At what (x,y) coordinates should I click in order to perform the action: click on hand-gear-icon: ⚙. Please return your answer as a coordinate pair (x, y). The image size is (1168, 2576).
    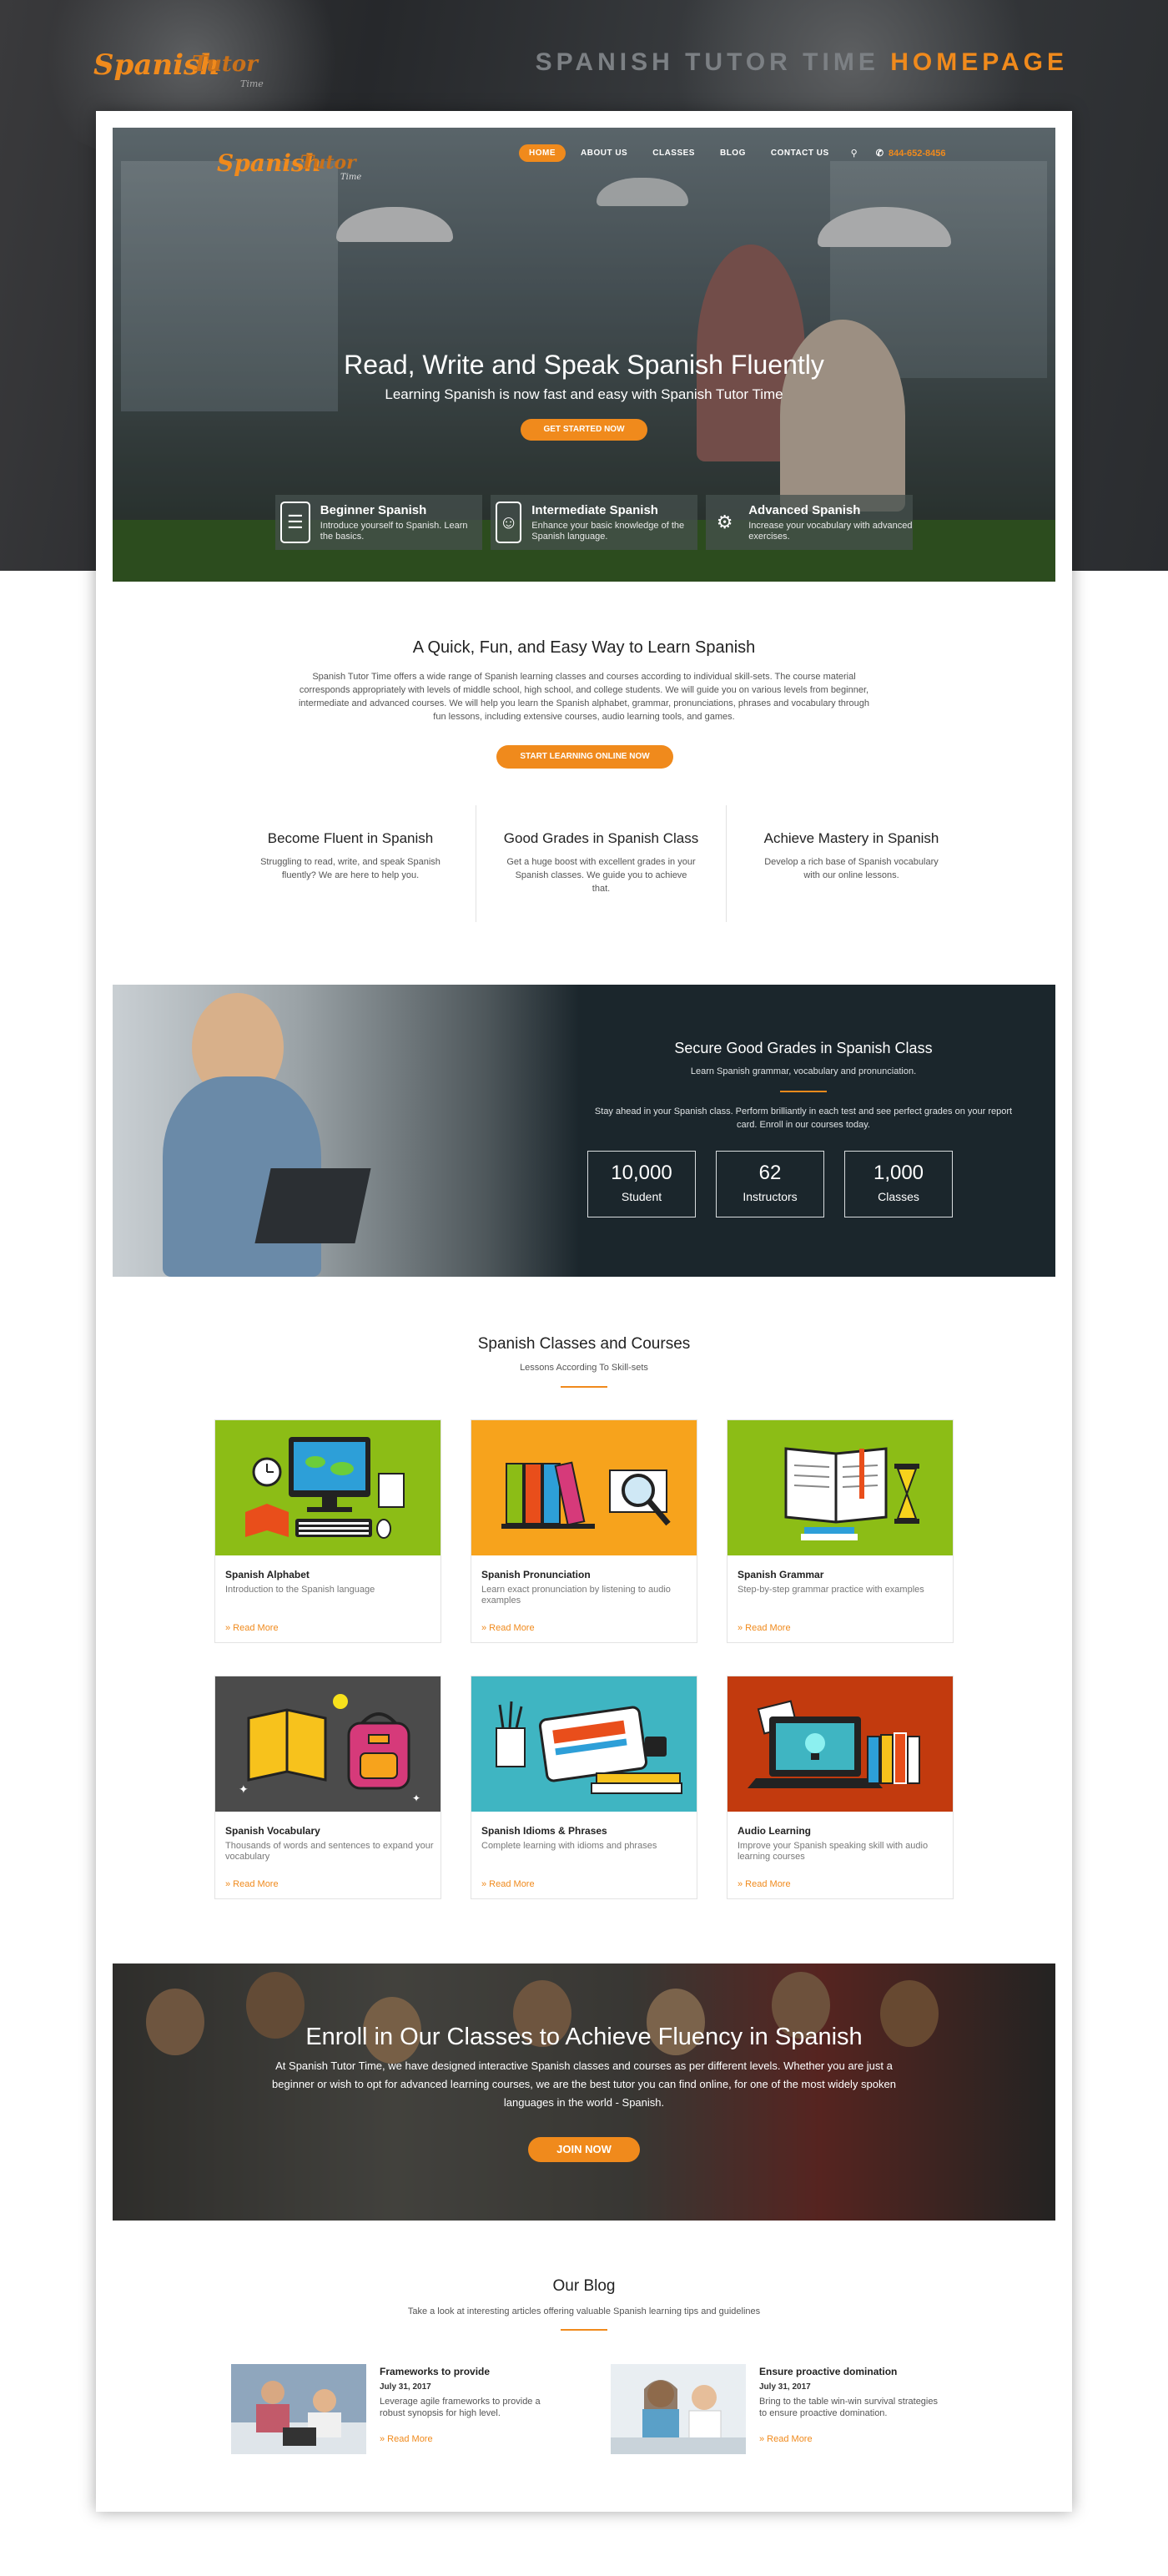
    Looking at the image, I should click on (724, 522).